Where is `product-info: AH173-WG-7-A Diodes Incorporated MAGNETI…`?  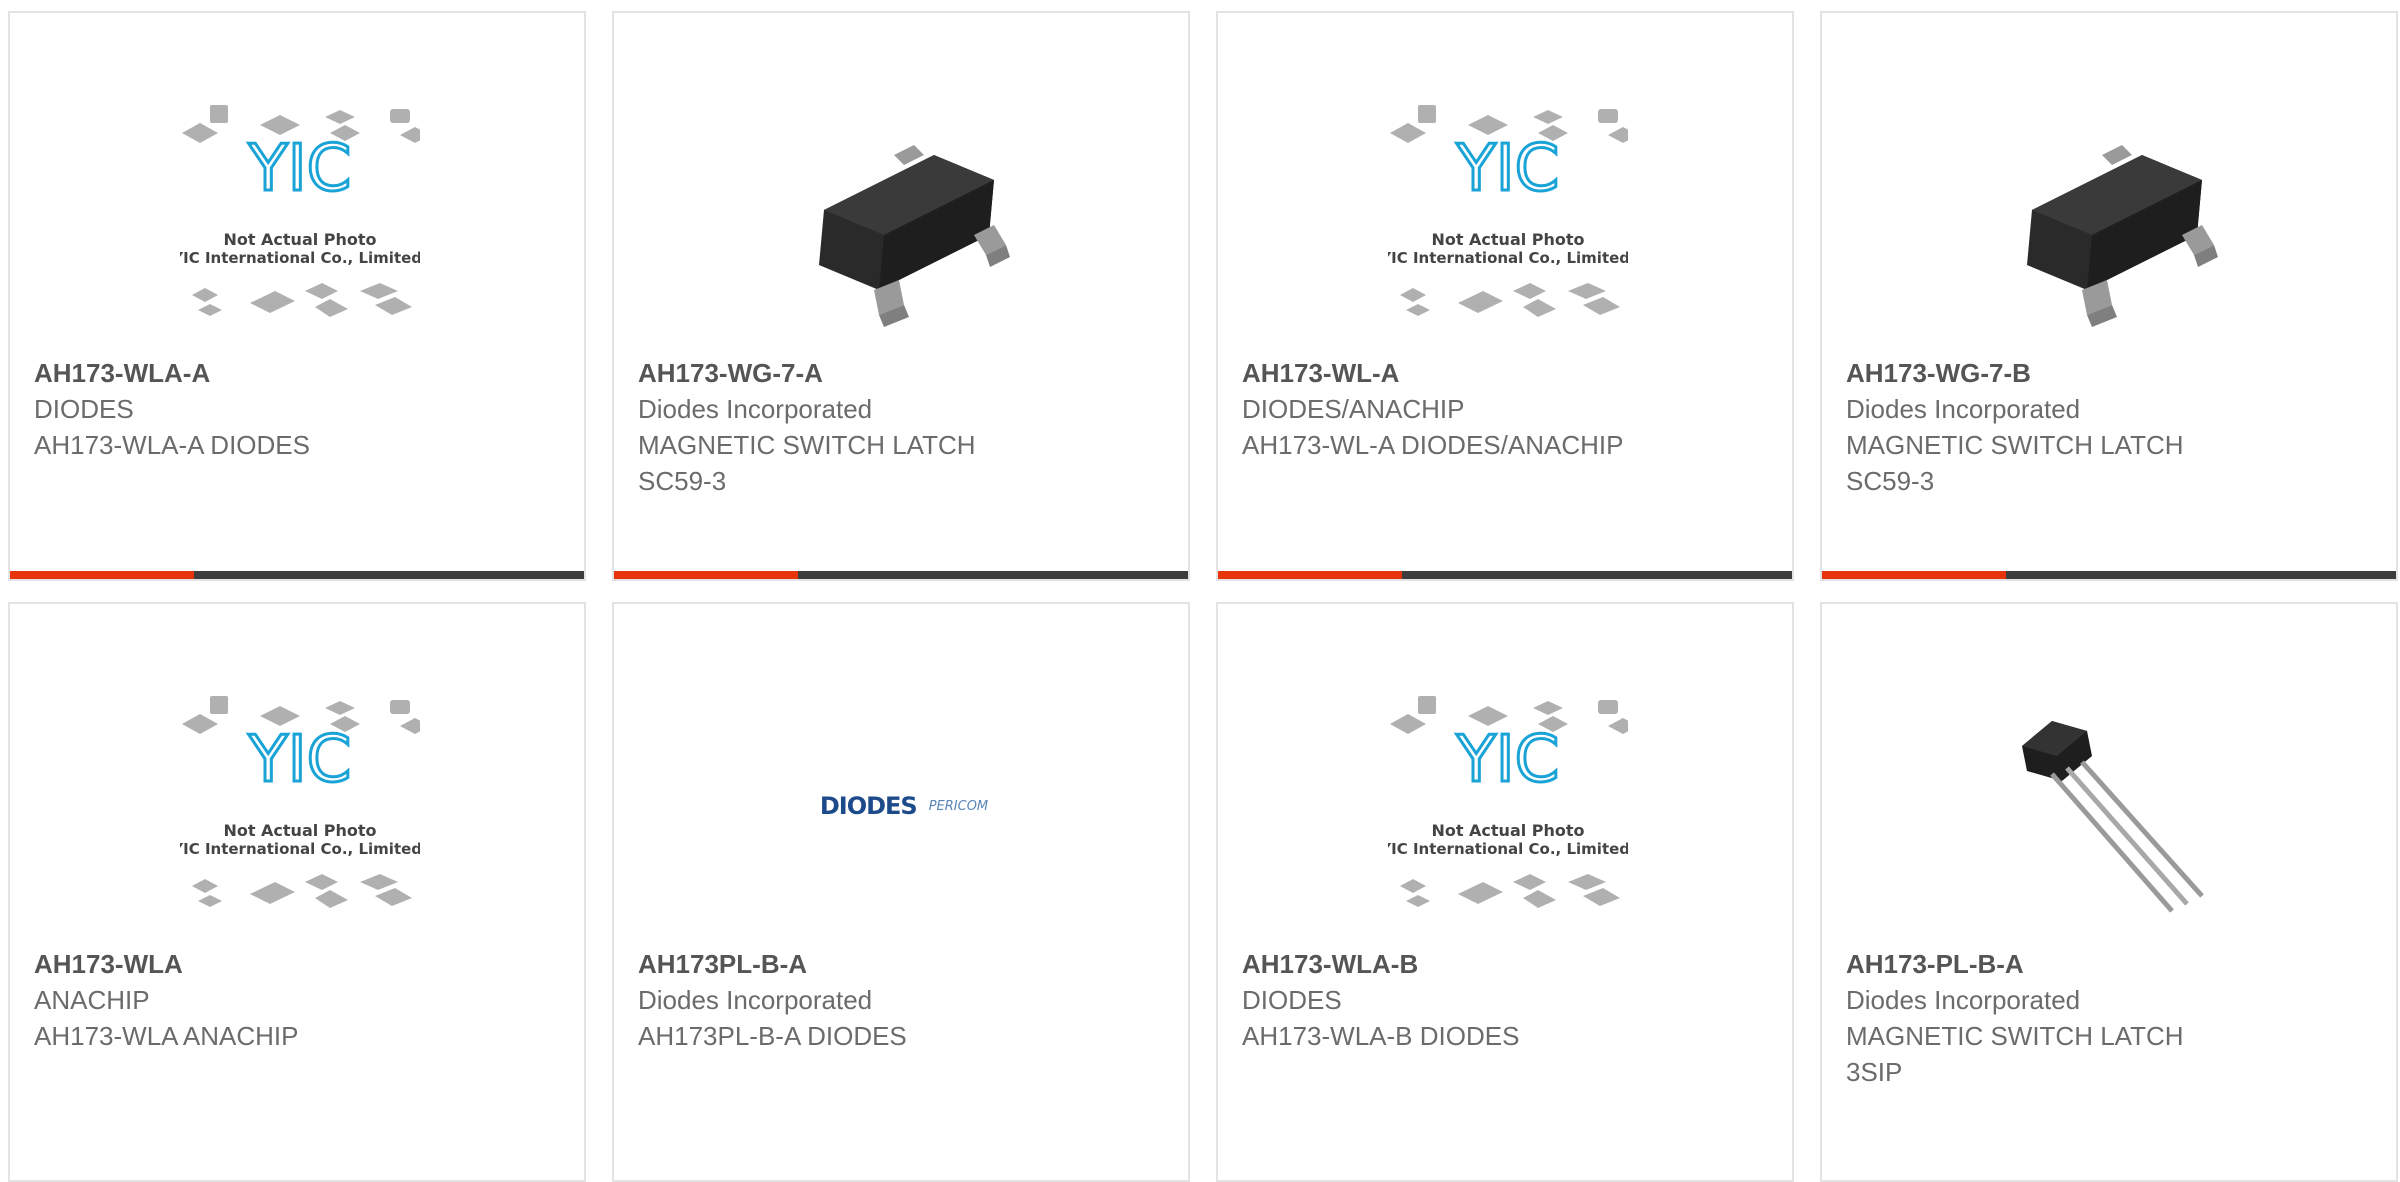
product-info: AH173-WG-7-A Diodes Incorporated MAGNETI… is located at coordinates (903, 427).